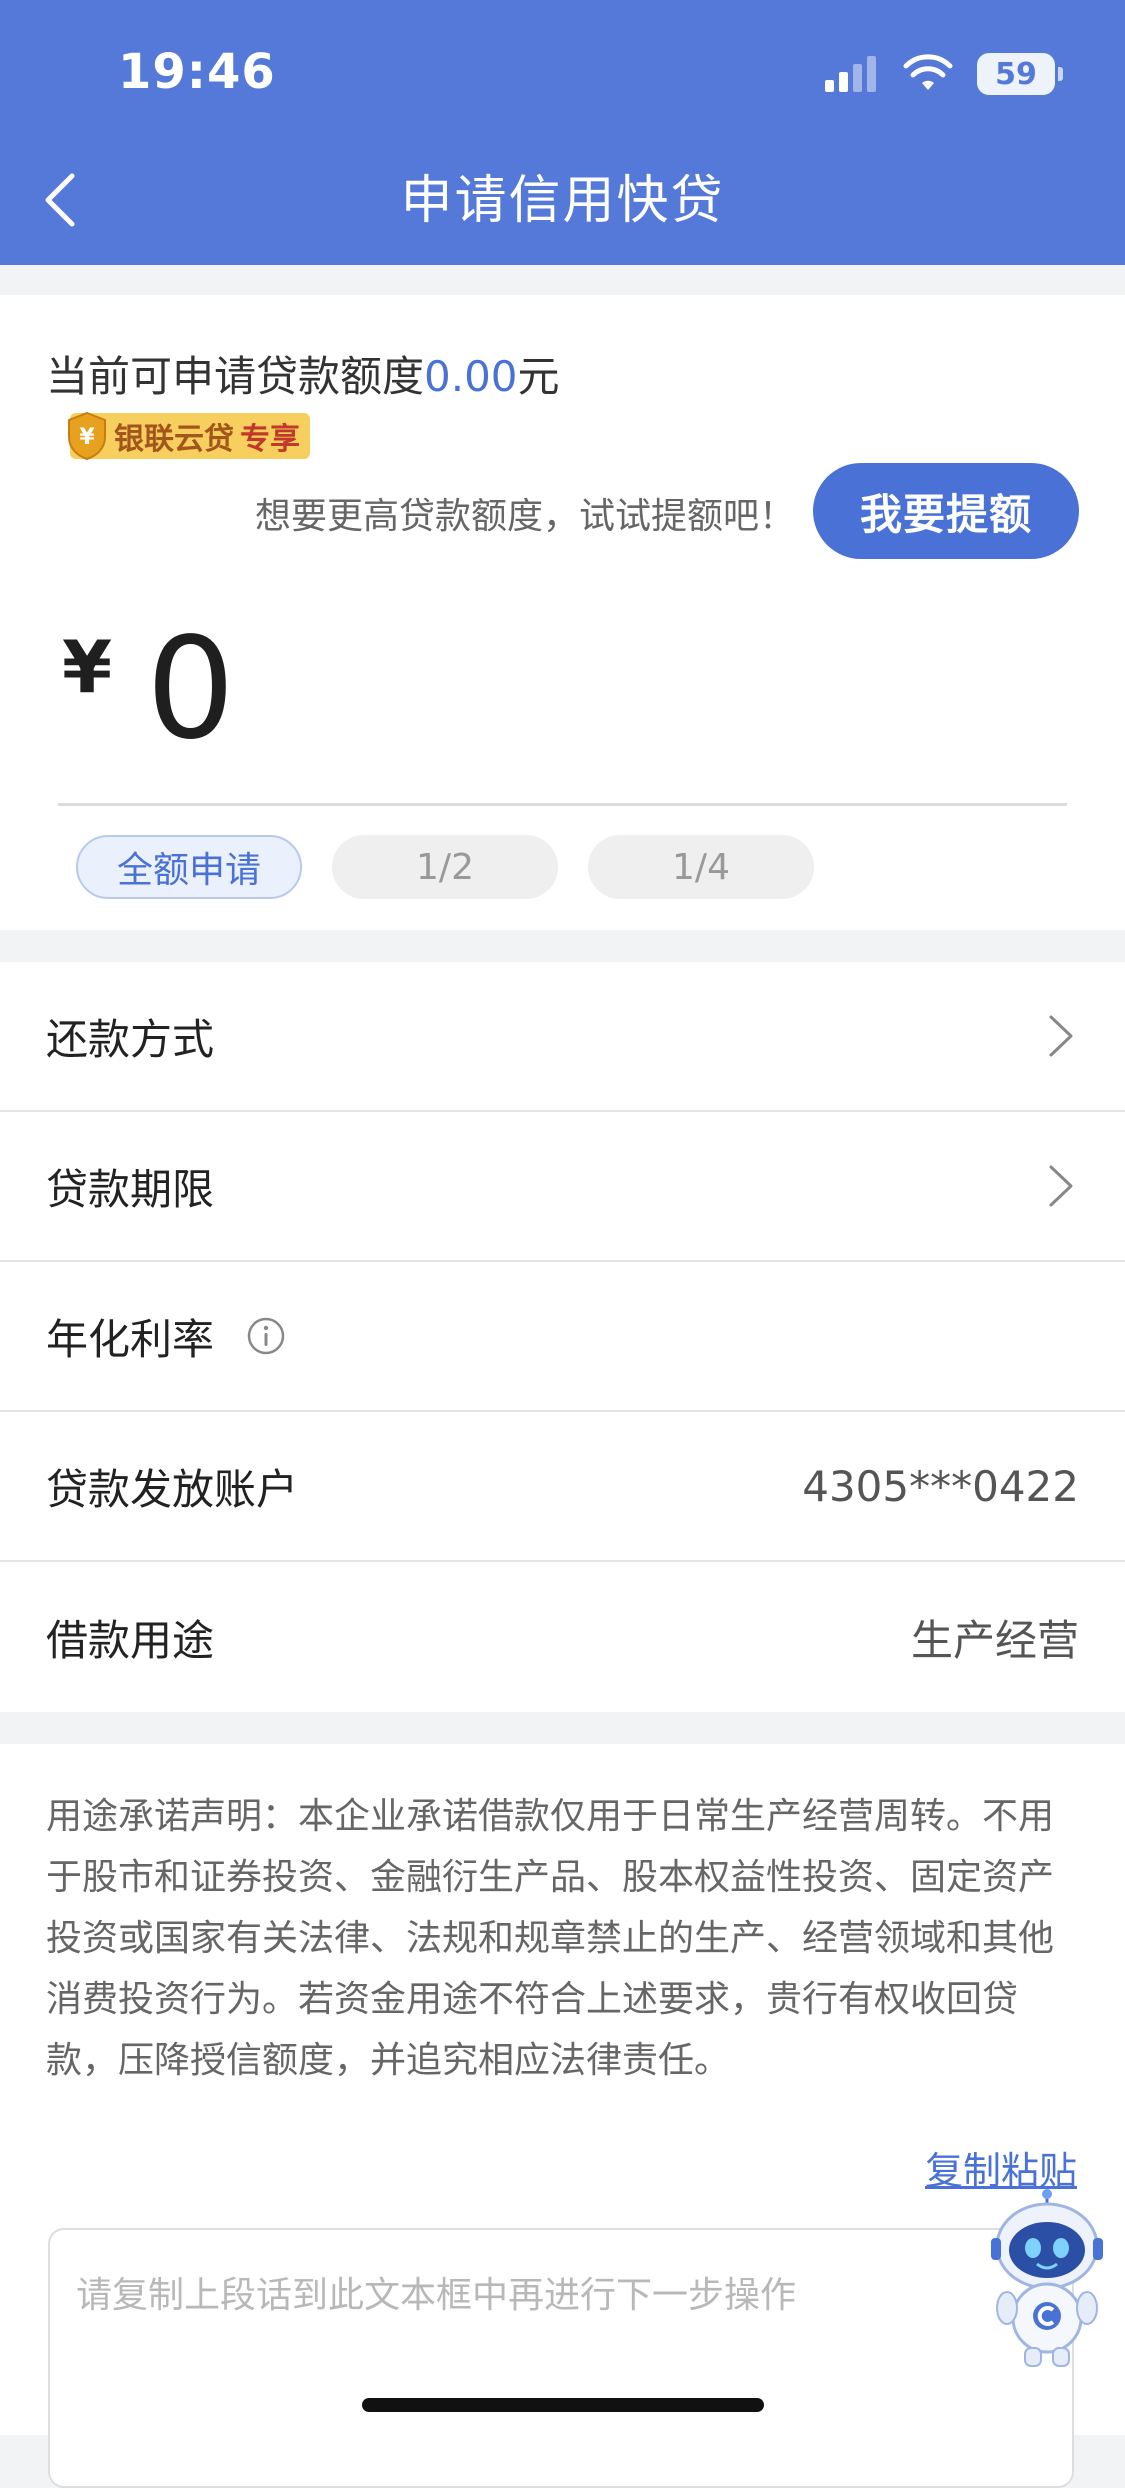 The image size is (1125, 2488). I want to click on currency-symbol: ¥, so click(87, 667).